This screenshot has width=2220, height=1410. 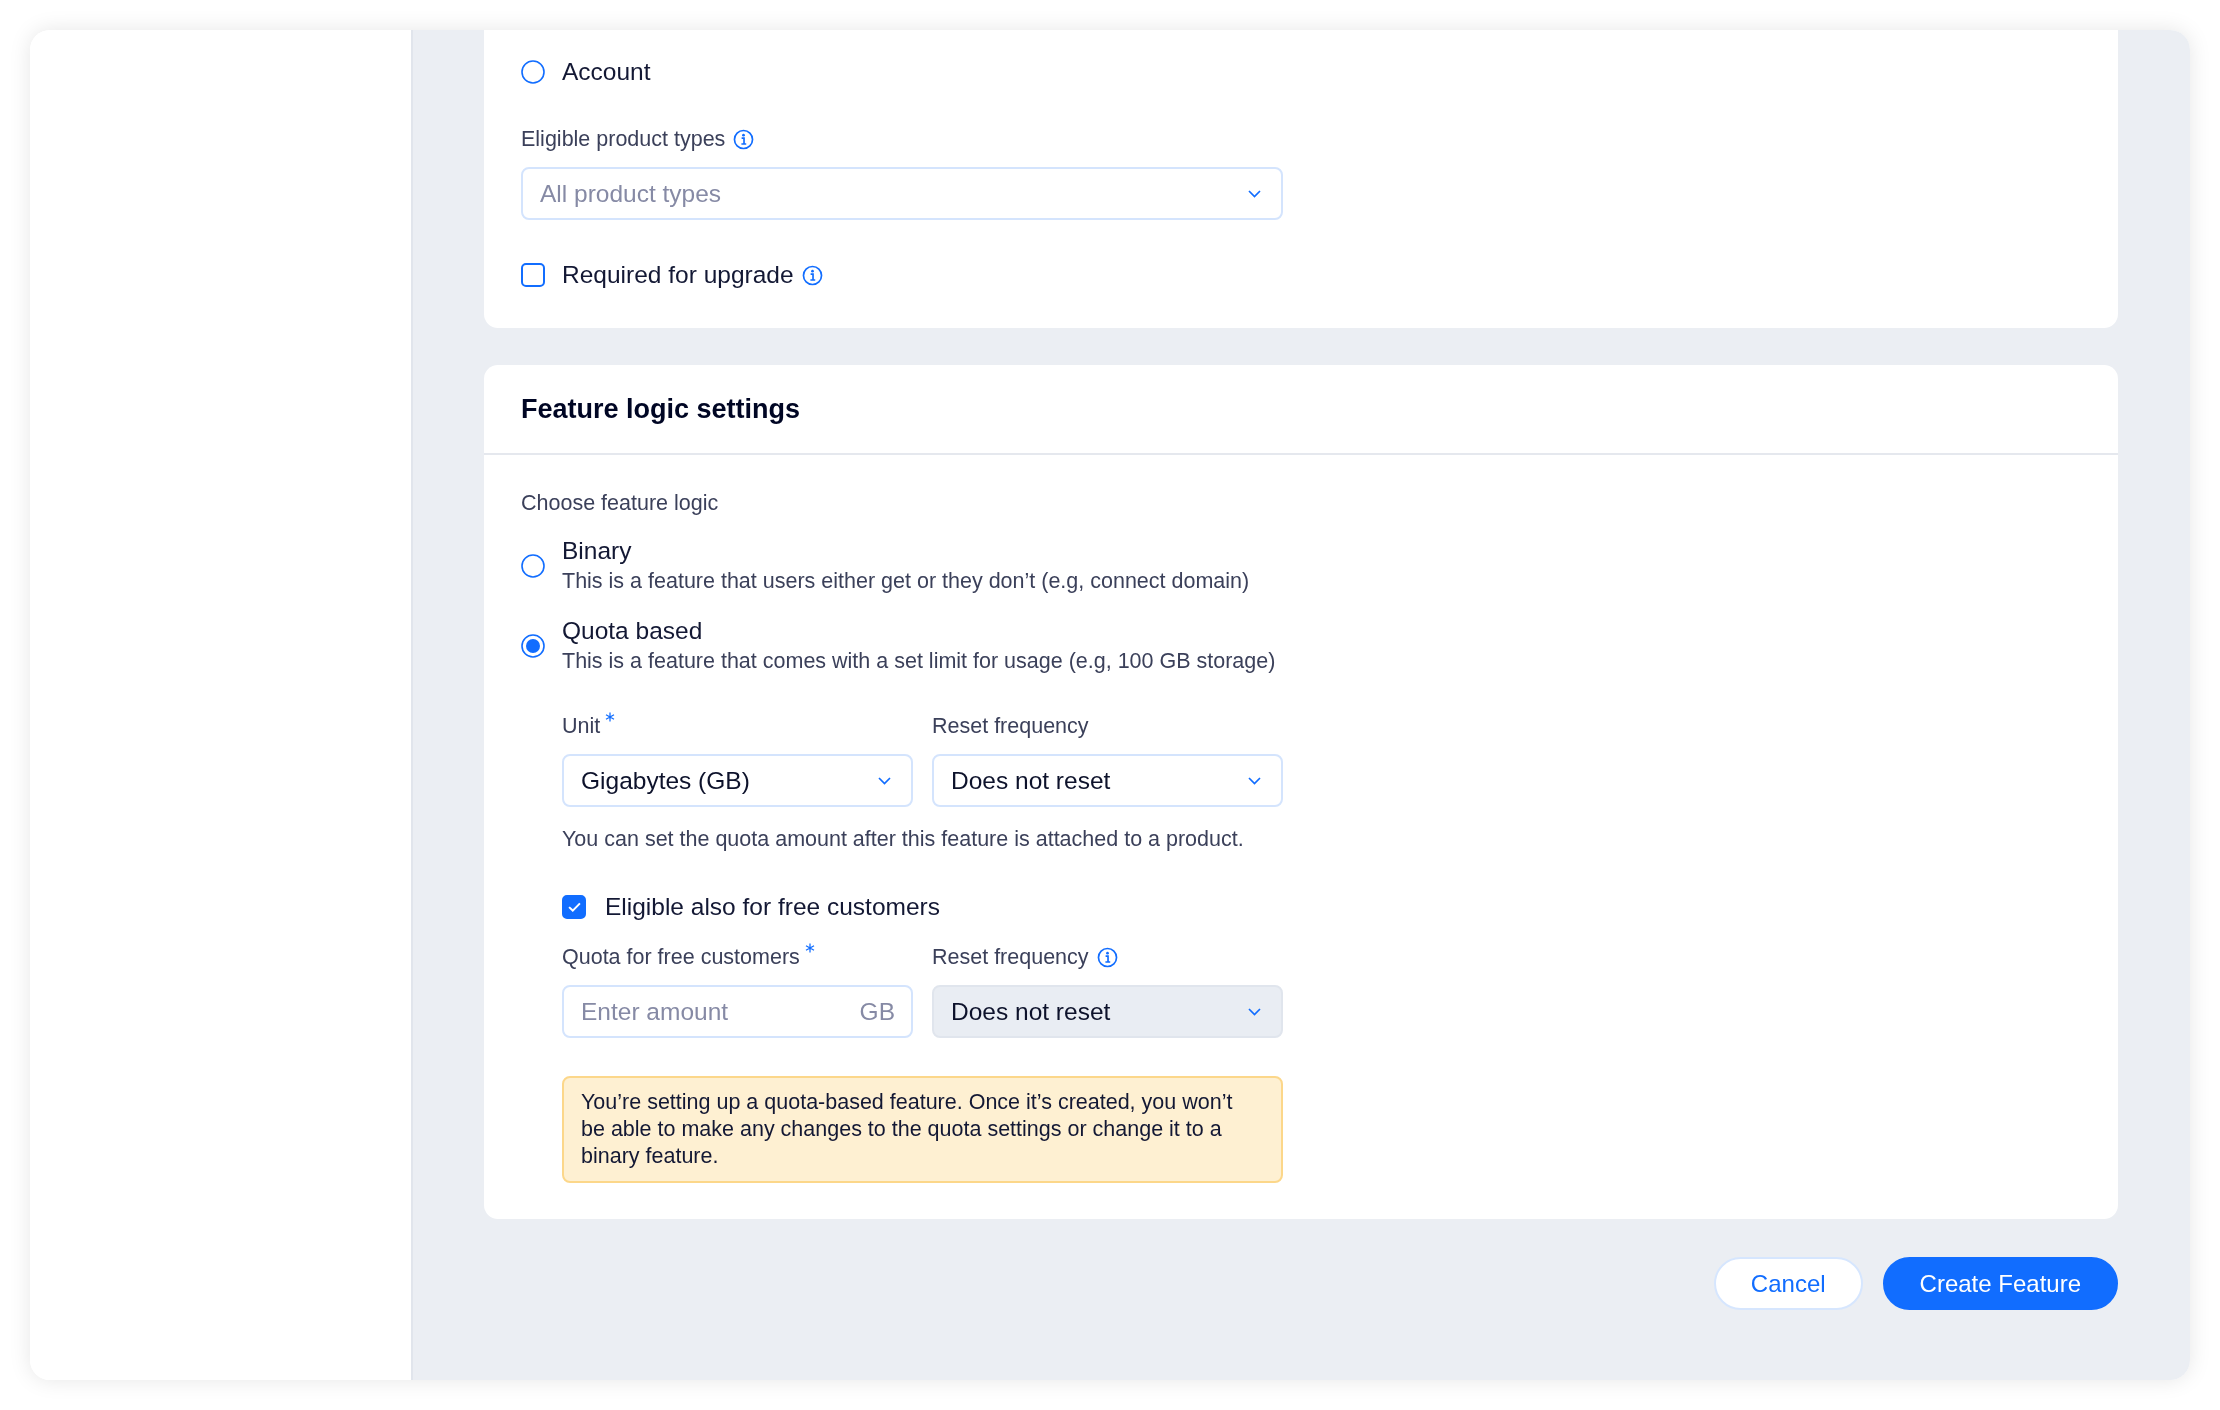 What do you see at coordinates (737, 780) in the screenshot?
I see `dropdown: Gigabytes (GB)` at bounding box center [737, 780].